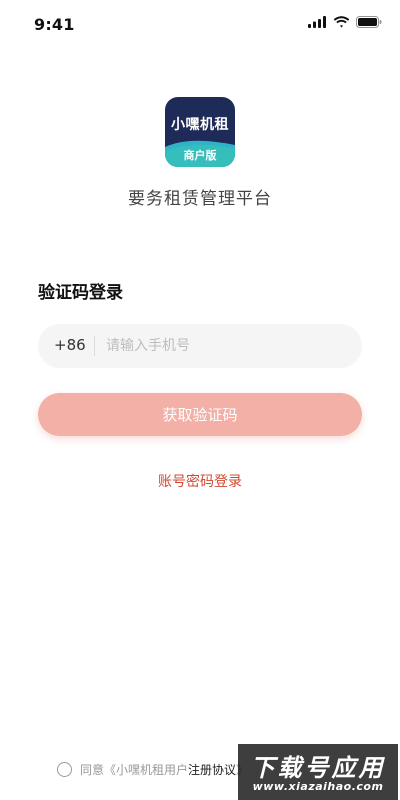 This screenshot has height=800, width=400. What do you see at coordinates (318, 786) in the screenshot?
I see `watermark-url: www.xiazaihao.com` at bounding box center [318, 786].